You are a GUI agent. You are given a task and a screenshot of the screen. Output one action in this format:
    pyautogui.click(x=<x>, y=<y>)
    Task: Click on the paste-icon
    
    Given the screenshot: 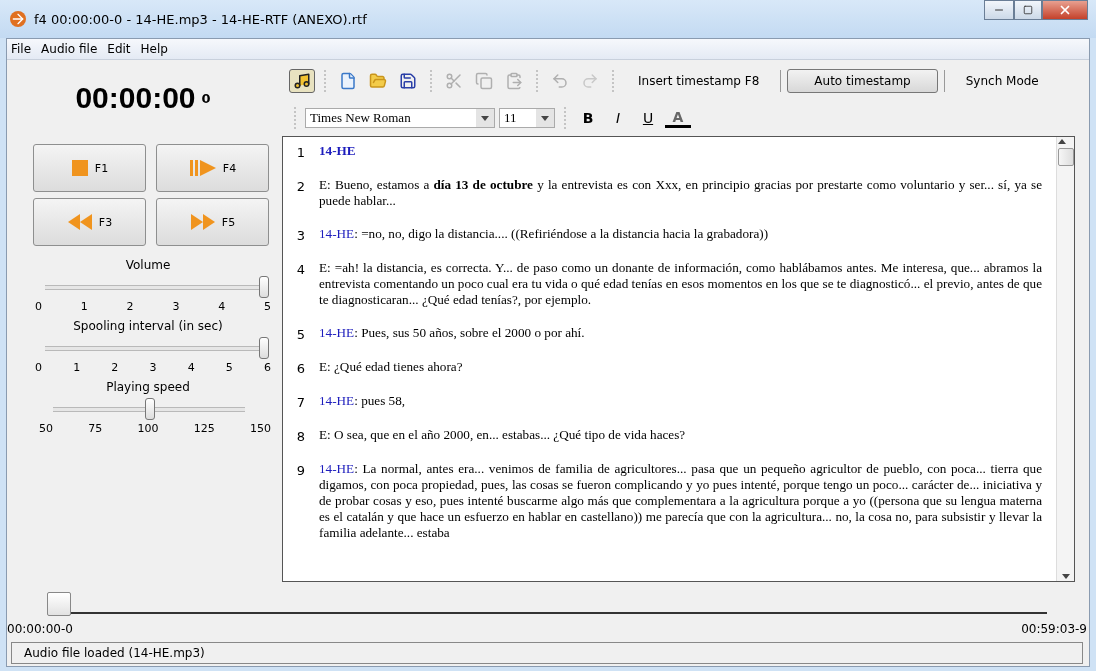 What is the action you would take?
    pyautogui.click(x=514, y=81)
    